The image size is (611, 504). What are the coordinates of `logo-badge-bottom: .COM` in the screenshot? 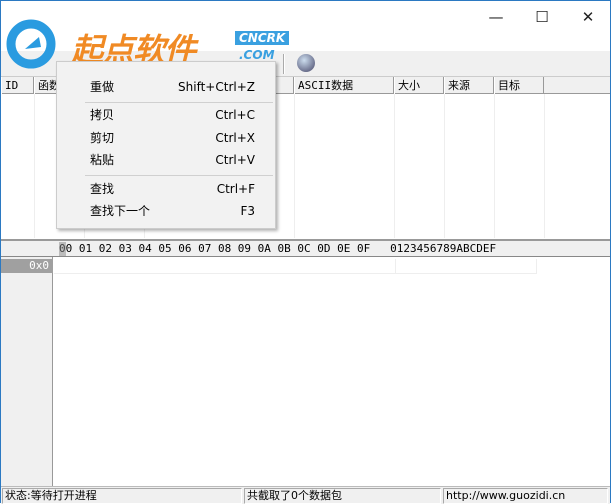 It's located at (257, 55).